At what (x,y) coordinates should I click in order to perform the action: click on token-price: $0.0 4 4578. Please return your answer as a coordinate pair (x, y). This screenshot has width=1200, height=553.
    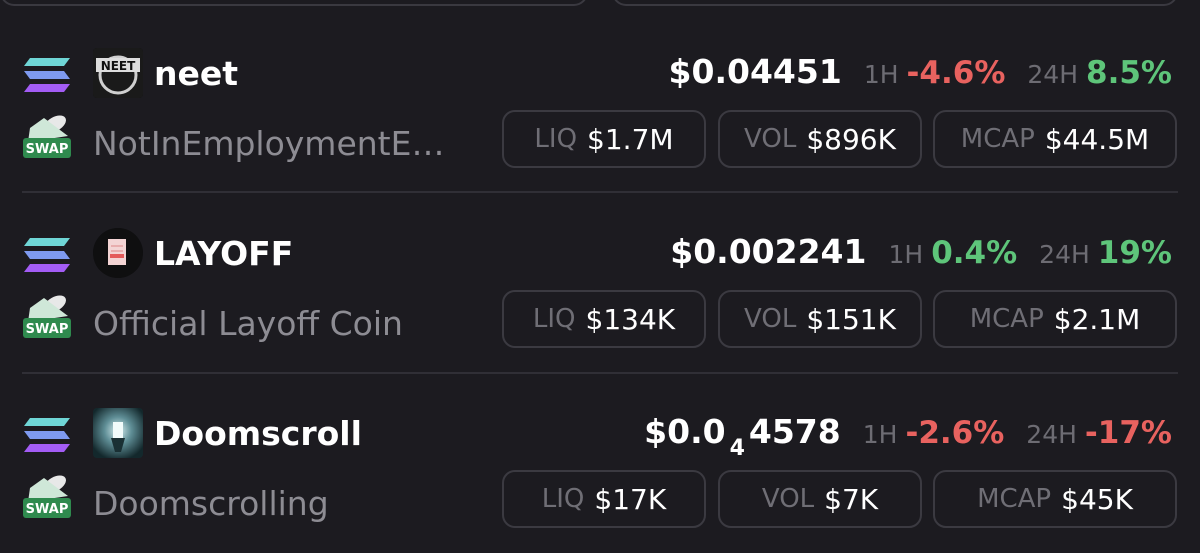
    Looking at the image, I should click on (742, 436).